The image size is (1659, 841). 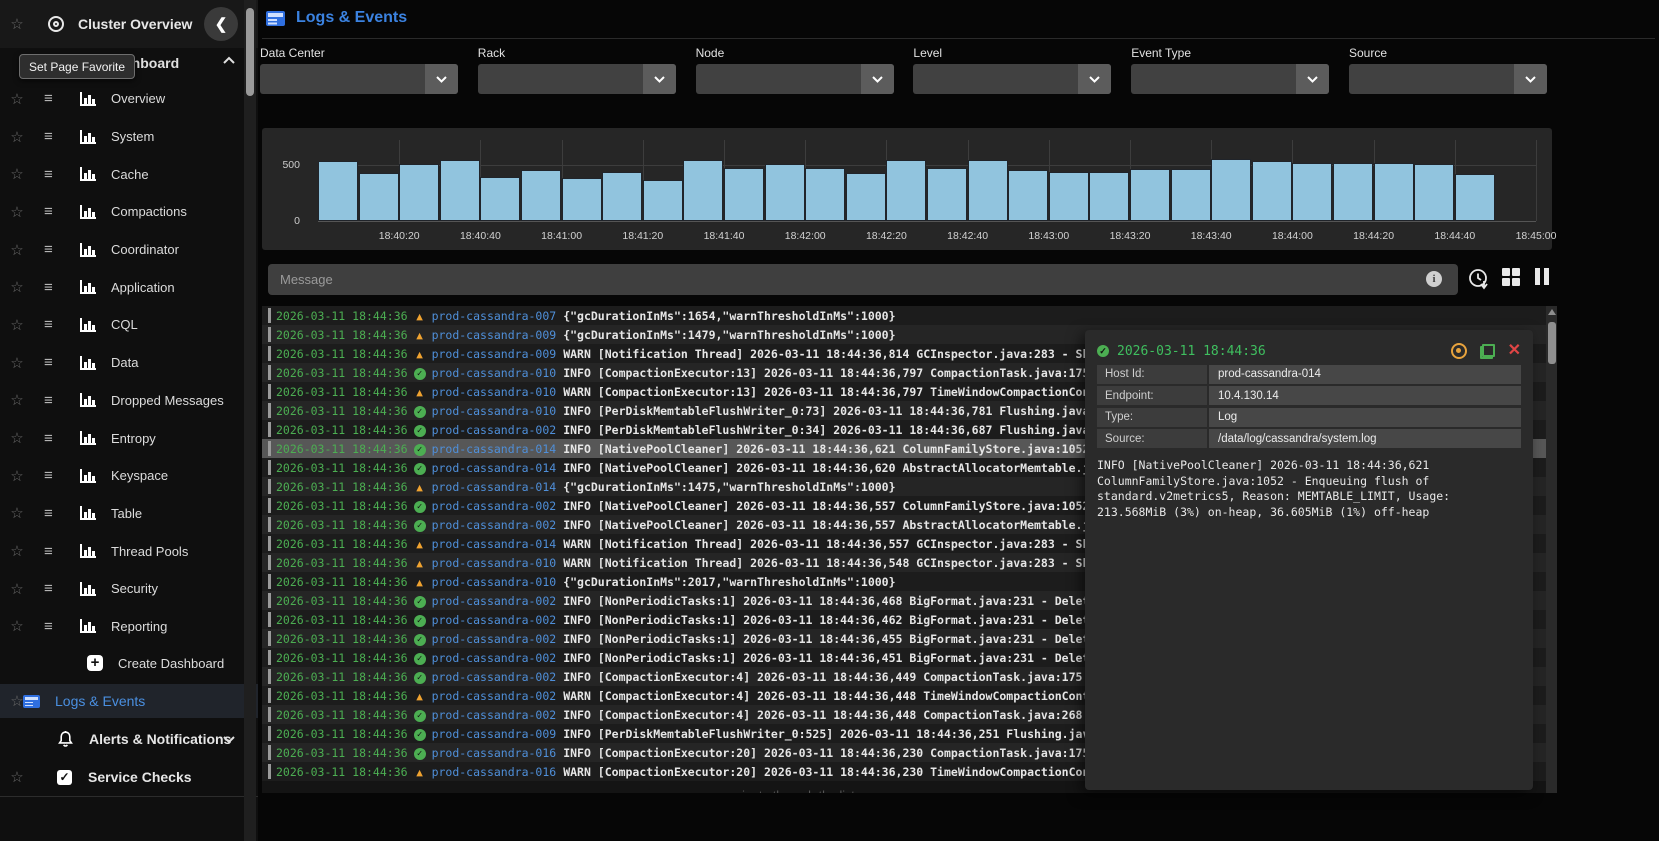 I want to click on copy-icon, so click(x=1487, y=351).